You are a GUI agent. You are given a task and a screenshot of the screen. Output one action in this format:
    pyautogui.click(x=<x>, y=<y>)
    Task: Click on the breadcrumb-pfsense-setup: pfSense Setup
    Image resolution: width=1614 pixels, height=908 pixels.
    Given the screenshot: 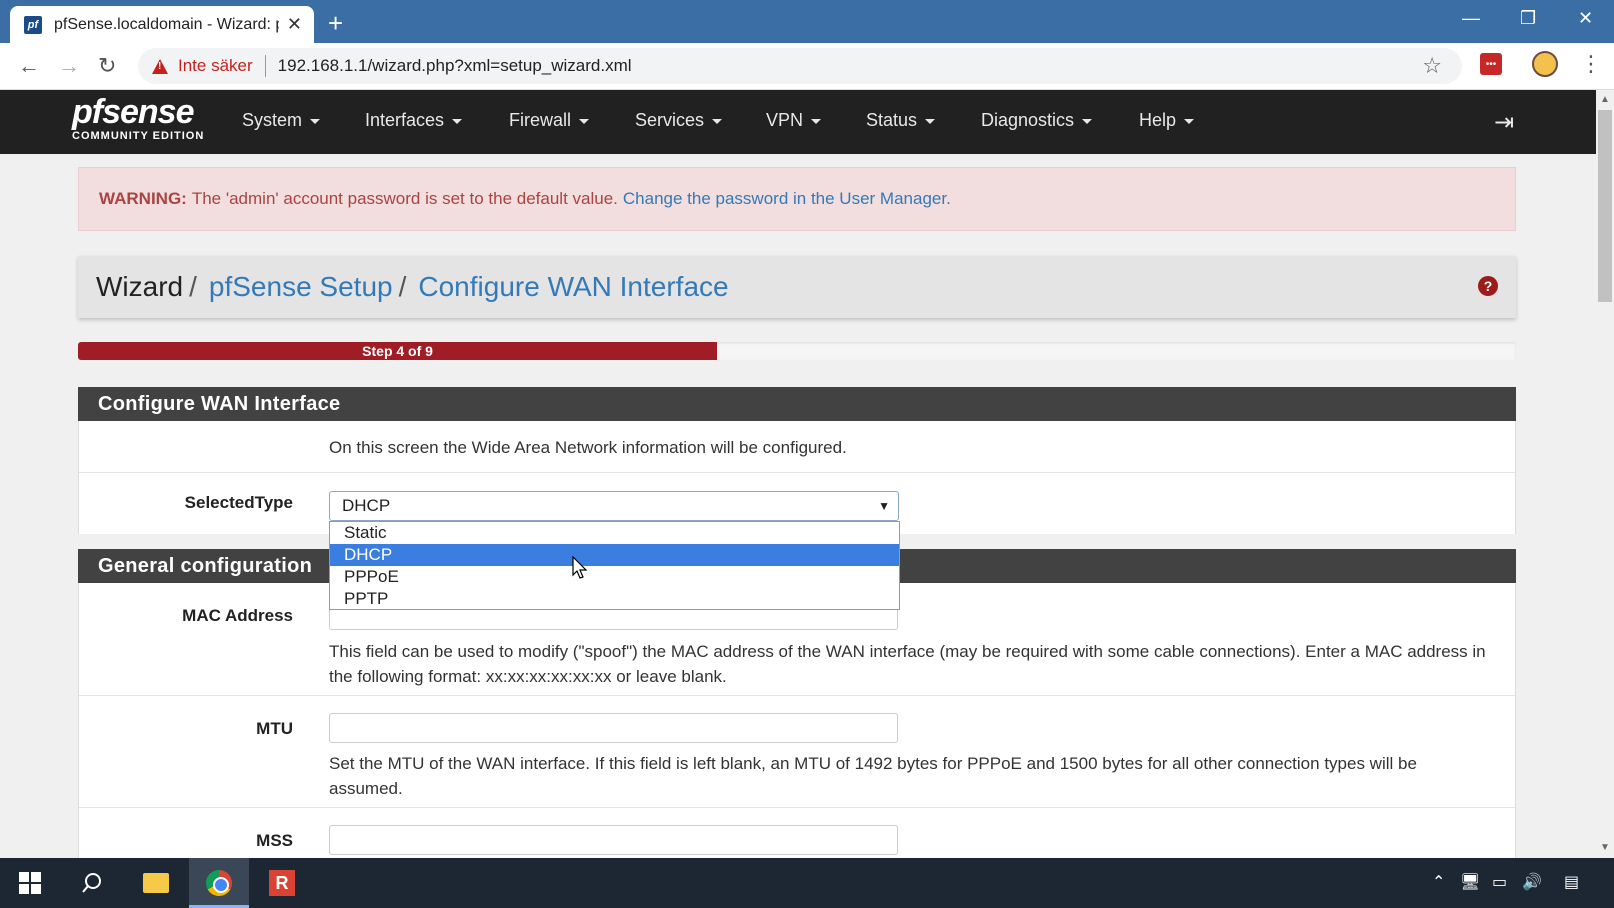 What is the action you would take?
    pyautogui.click(x=301, y=287)
    